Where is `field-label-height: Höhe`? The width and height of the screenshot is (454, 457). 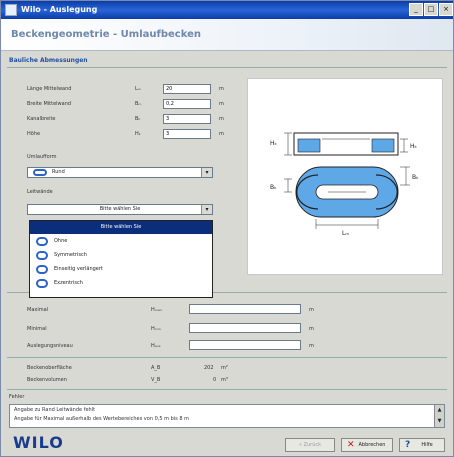 field-label-height: Höhe is located at coordinates (34, 134).